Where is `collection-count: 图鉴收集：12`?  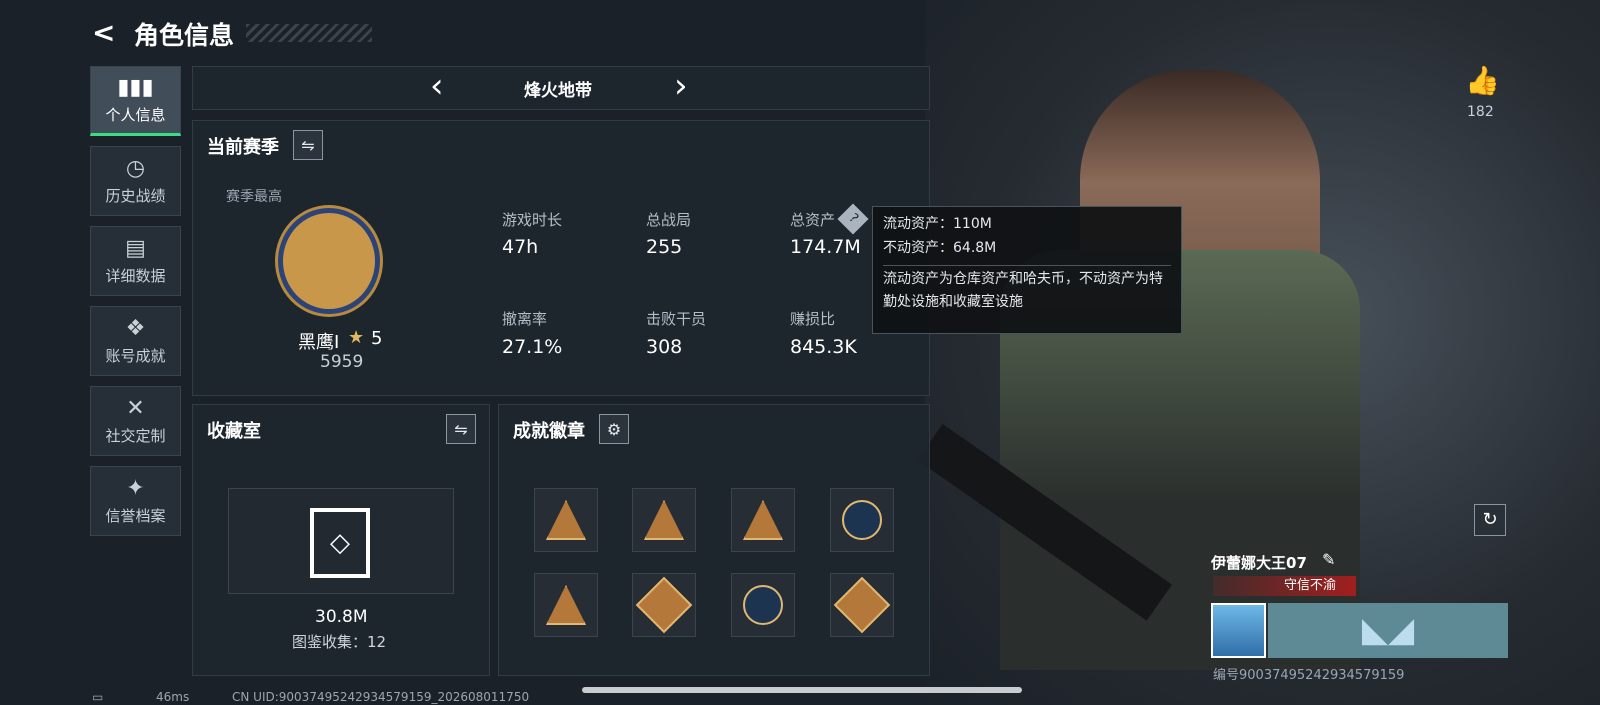 collection-count: 图鉴收集：12 is located at coordinates (339, 642).